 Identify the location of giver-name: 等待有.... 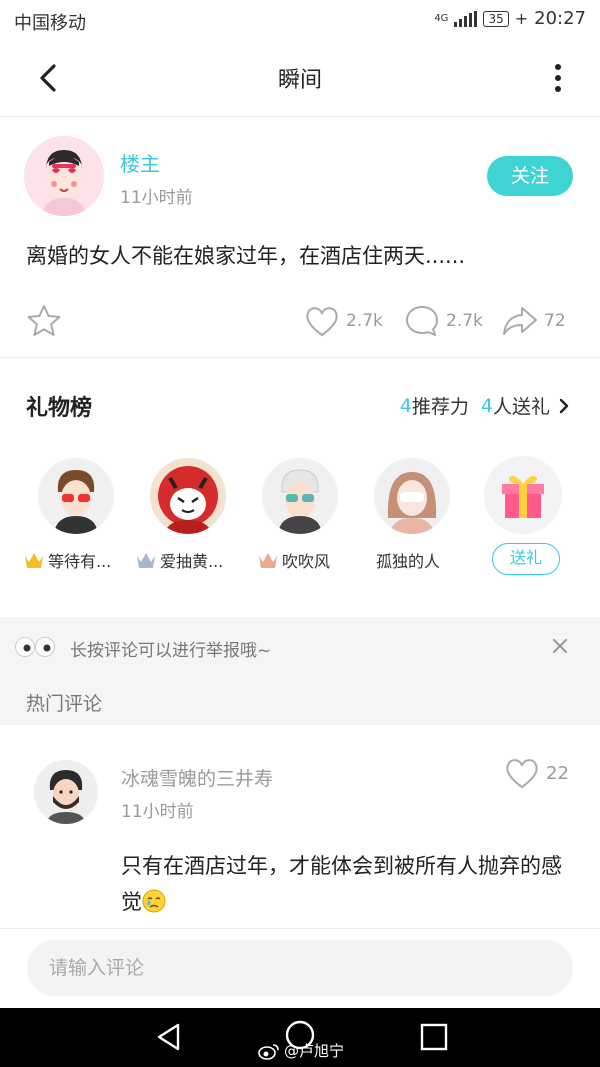
(80, 561).